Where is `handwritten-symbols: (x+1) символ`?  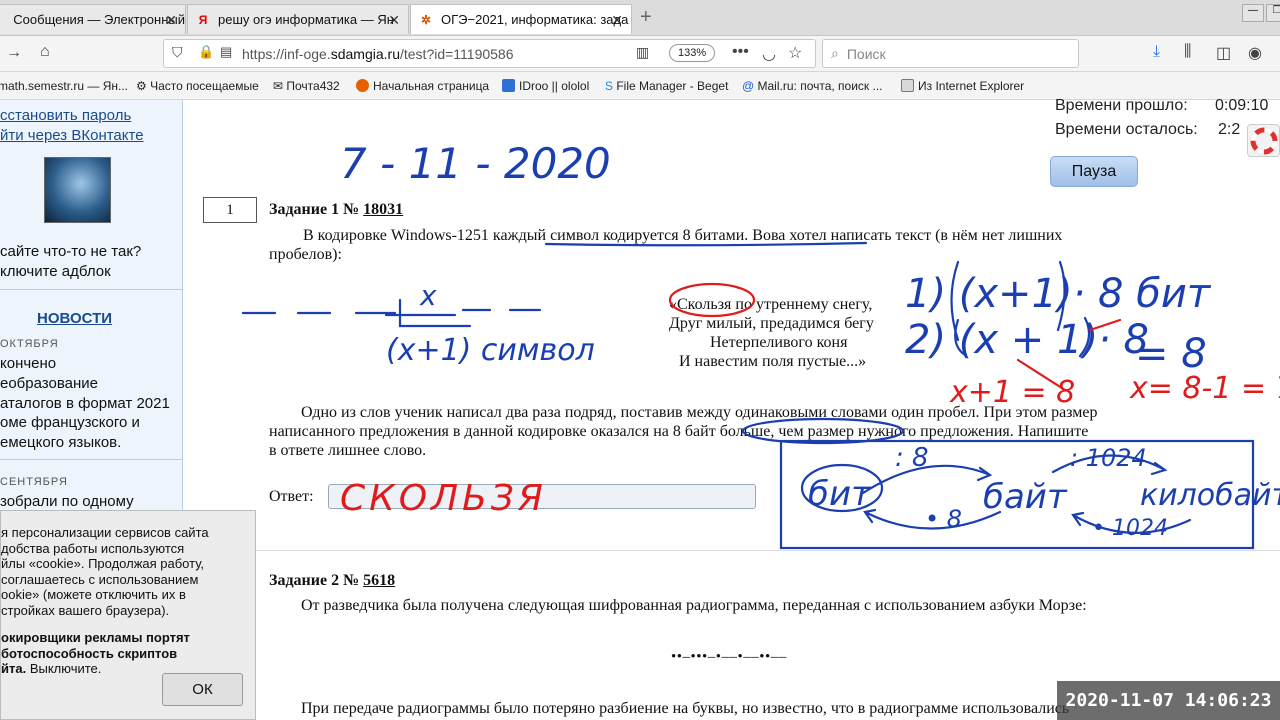
handwritten-symbols: (x+1) символ is located at coordinates (490, 350).